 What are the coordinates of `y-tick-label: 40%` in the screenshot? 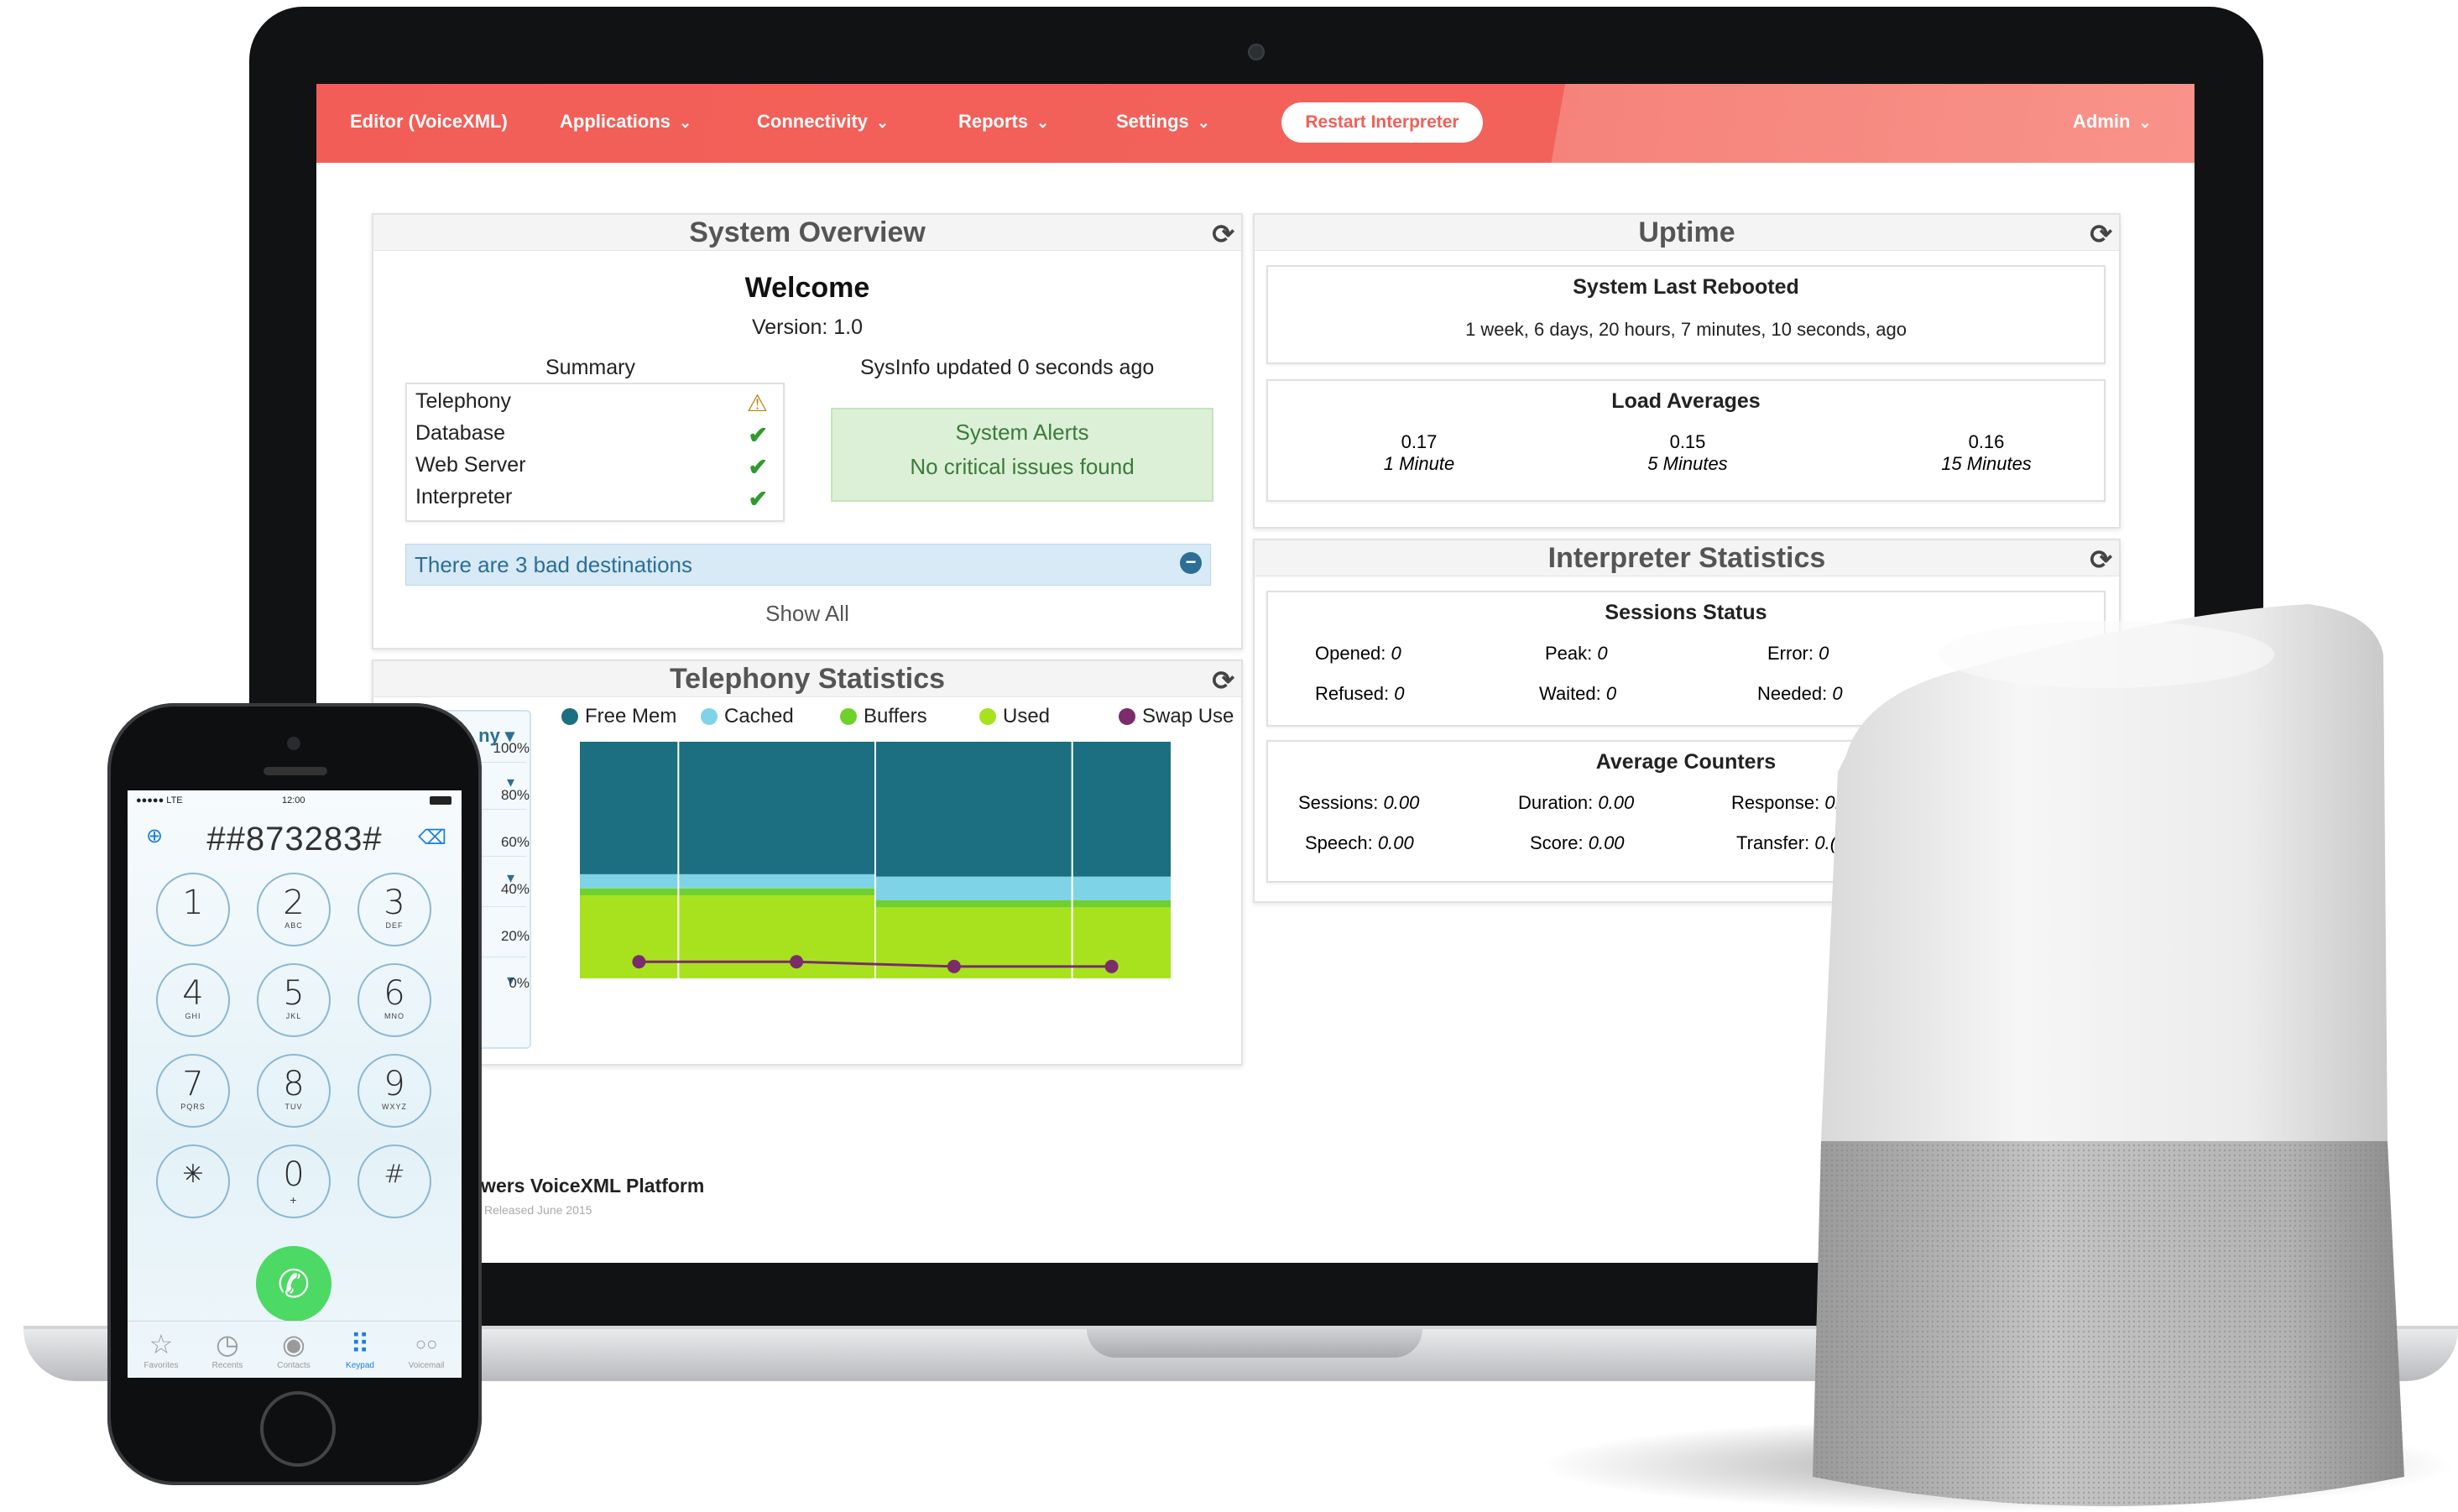 It's located at (515, 889).